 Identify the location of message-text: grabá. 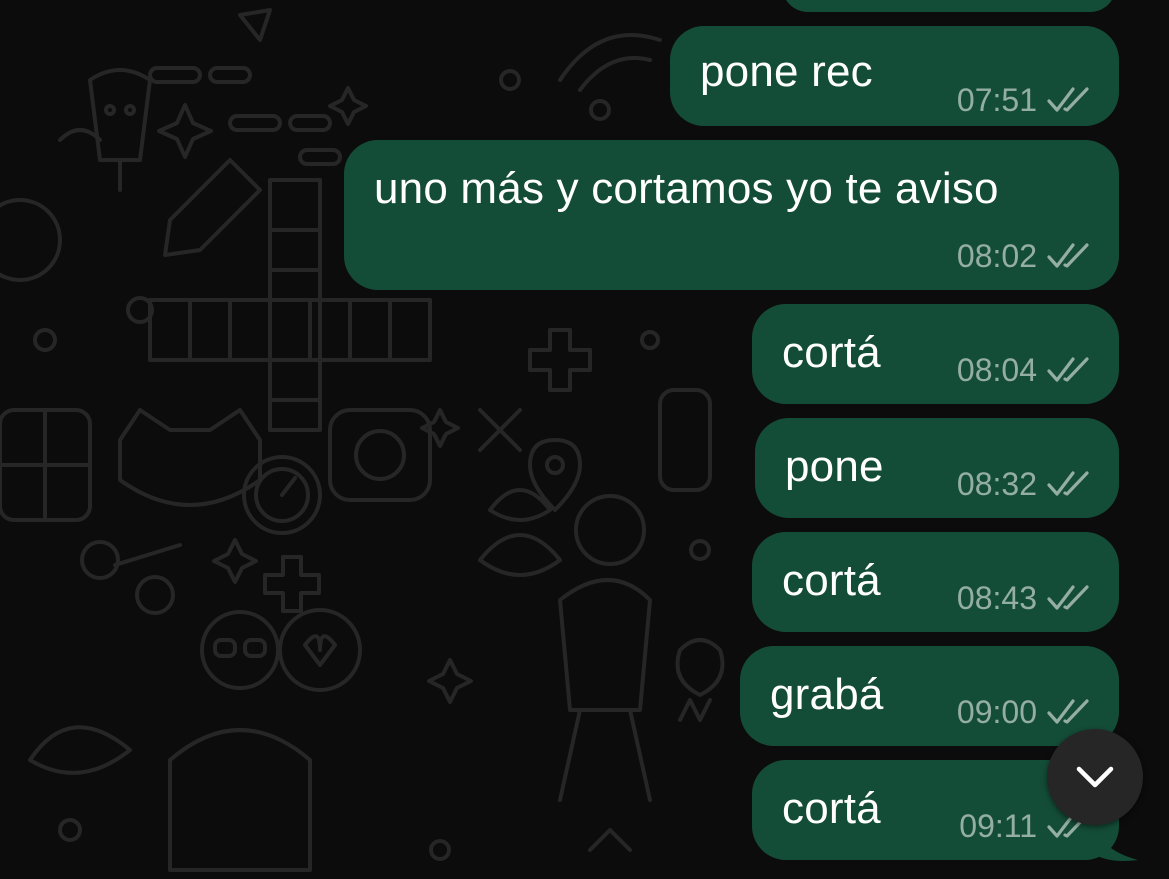
(827, 694).